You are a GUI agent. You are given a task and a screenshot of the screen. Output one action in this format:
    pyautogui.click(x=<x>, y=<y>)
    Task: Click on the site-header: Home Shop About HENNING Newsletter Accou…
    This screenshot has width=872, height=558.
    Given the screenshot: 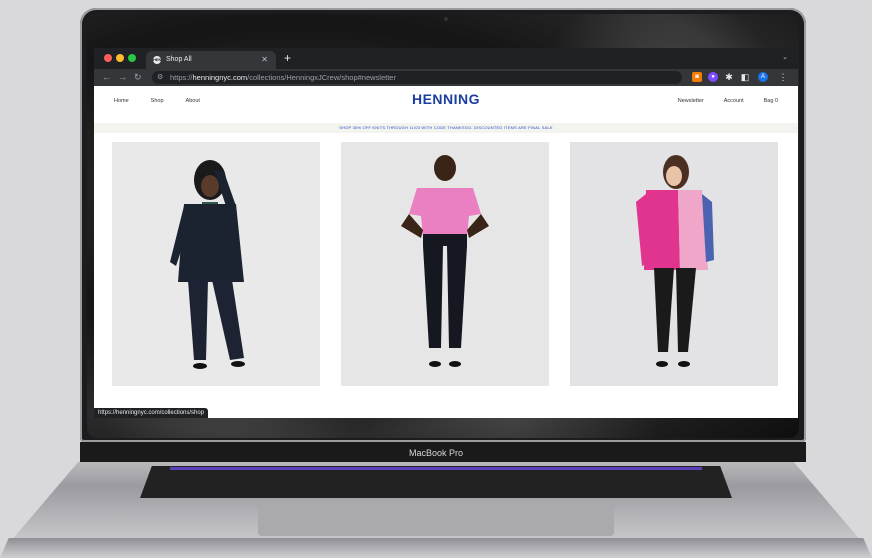 What is the action you would take?
    pyautogui.click(x=446, y=104)
    